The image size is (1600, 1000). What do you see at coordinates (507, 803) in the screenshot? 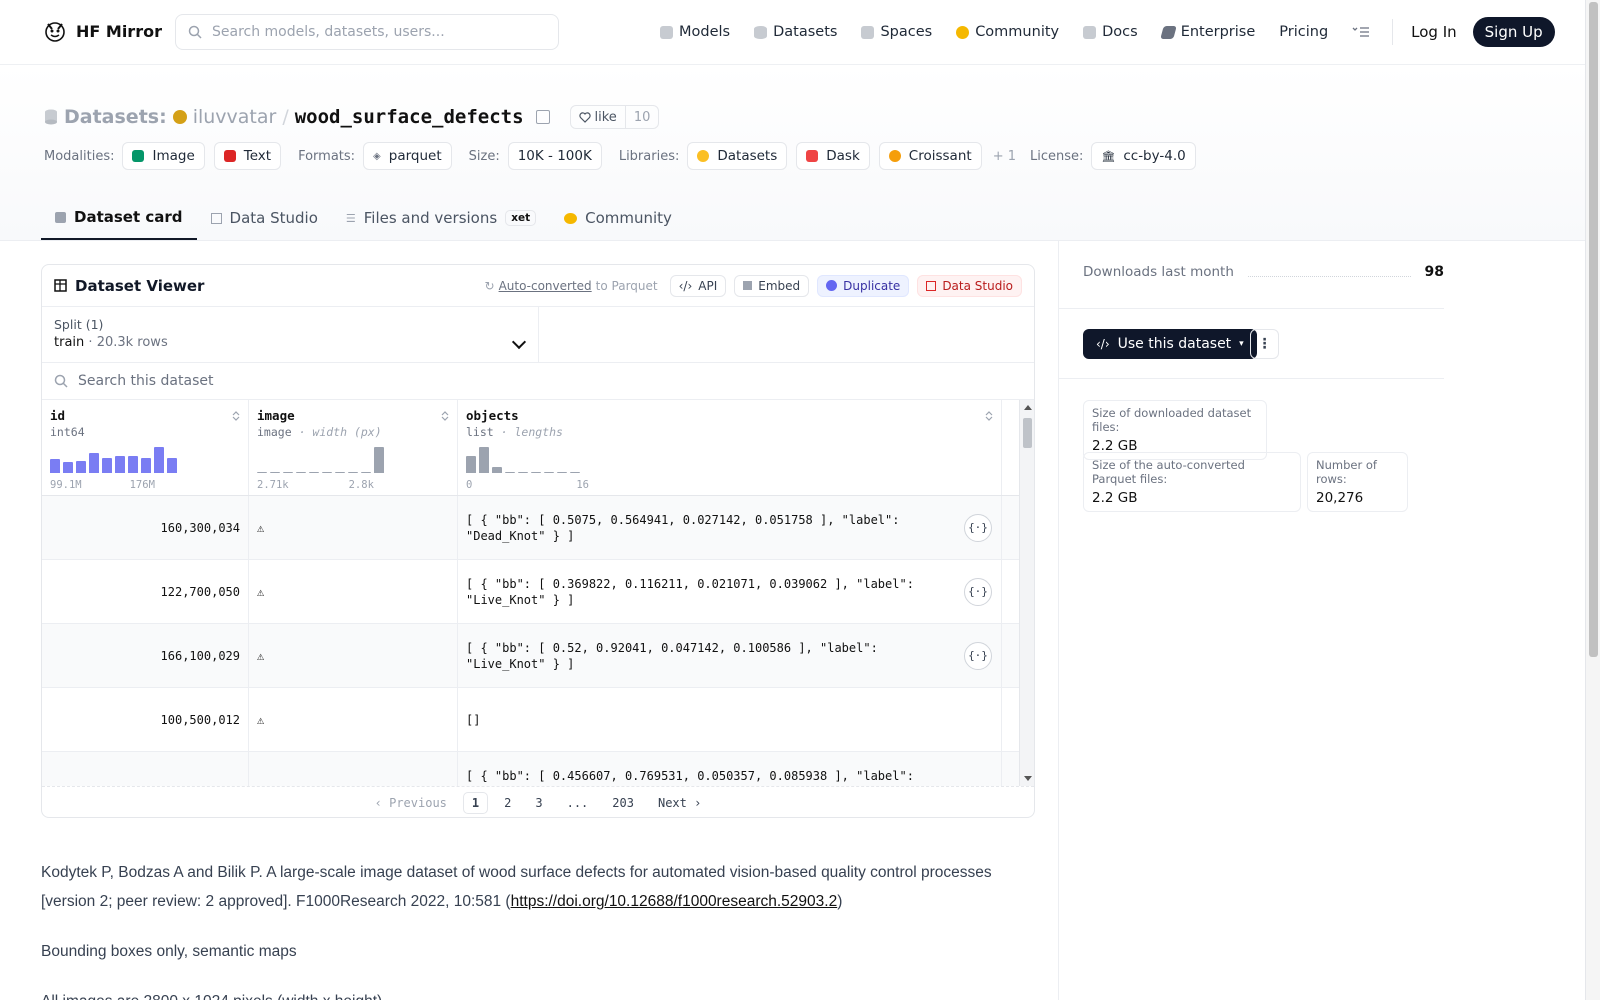
I see `page-button: 2` at bounding box center [507, 803].